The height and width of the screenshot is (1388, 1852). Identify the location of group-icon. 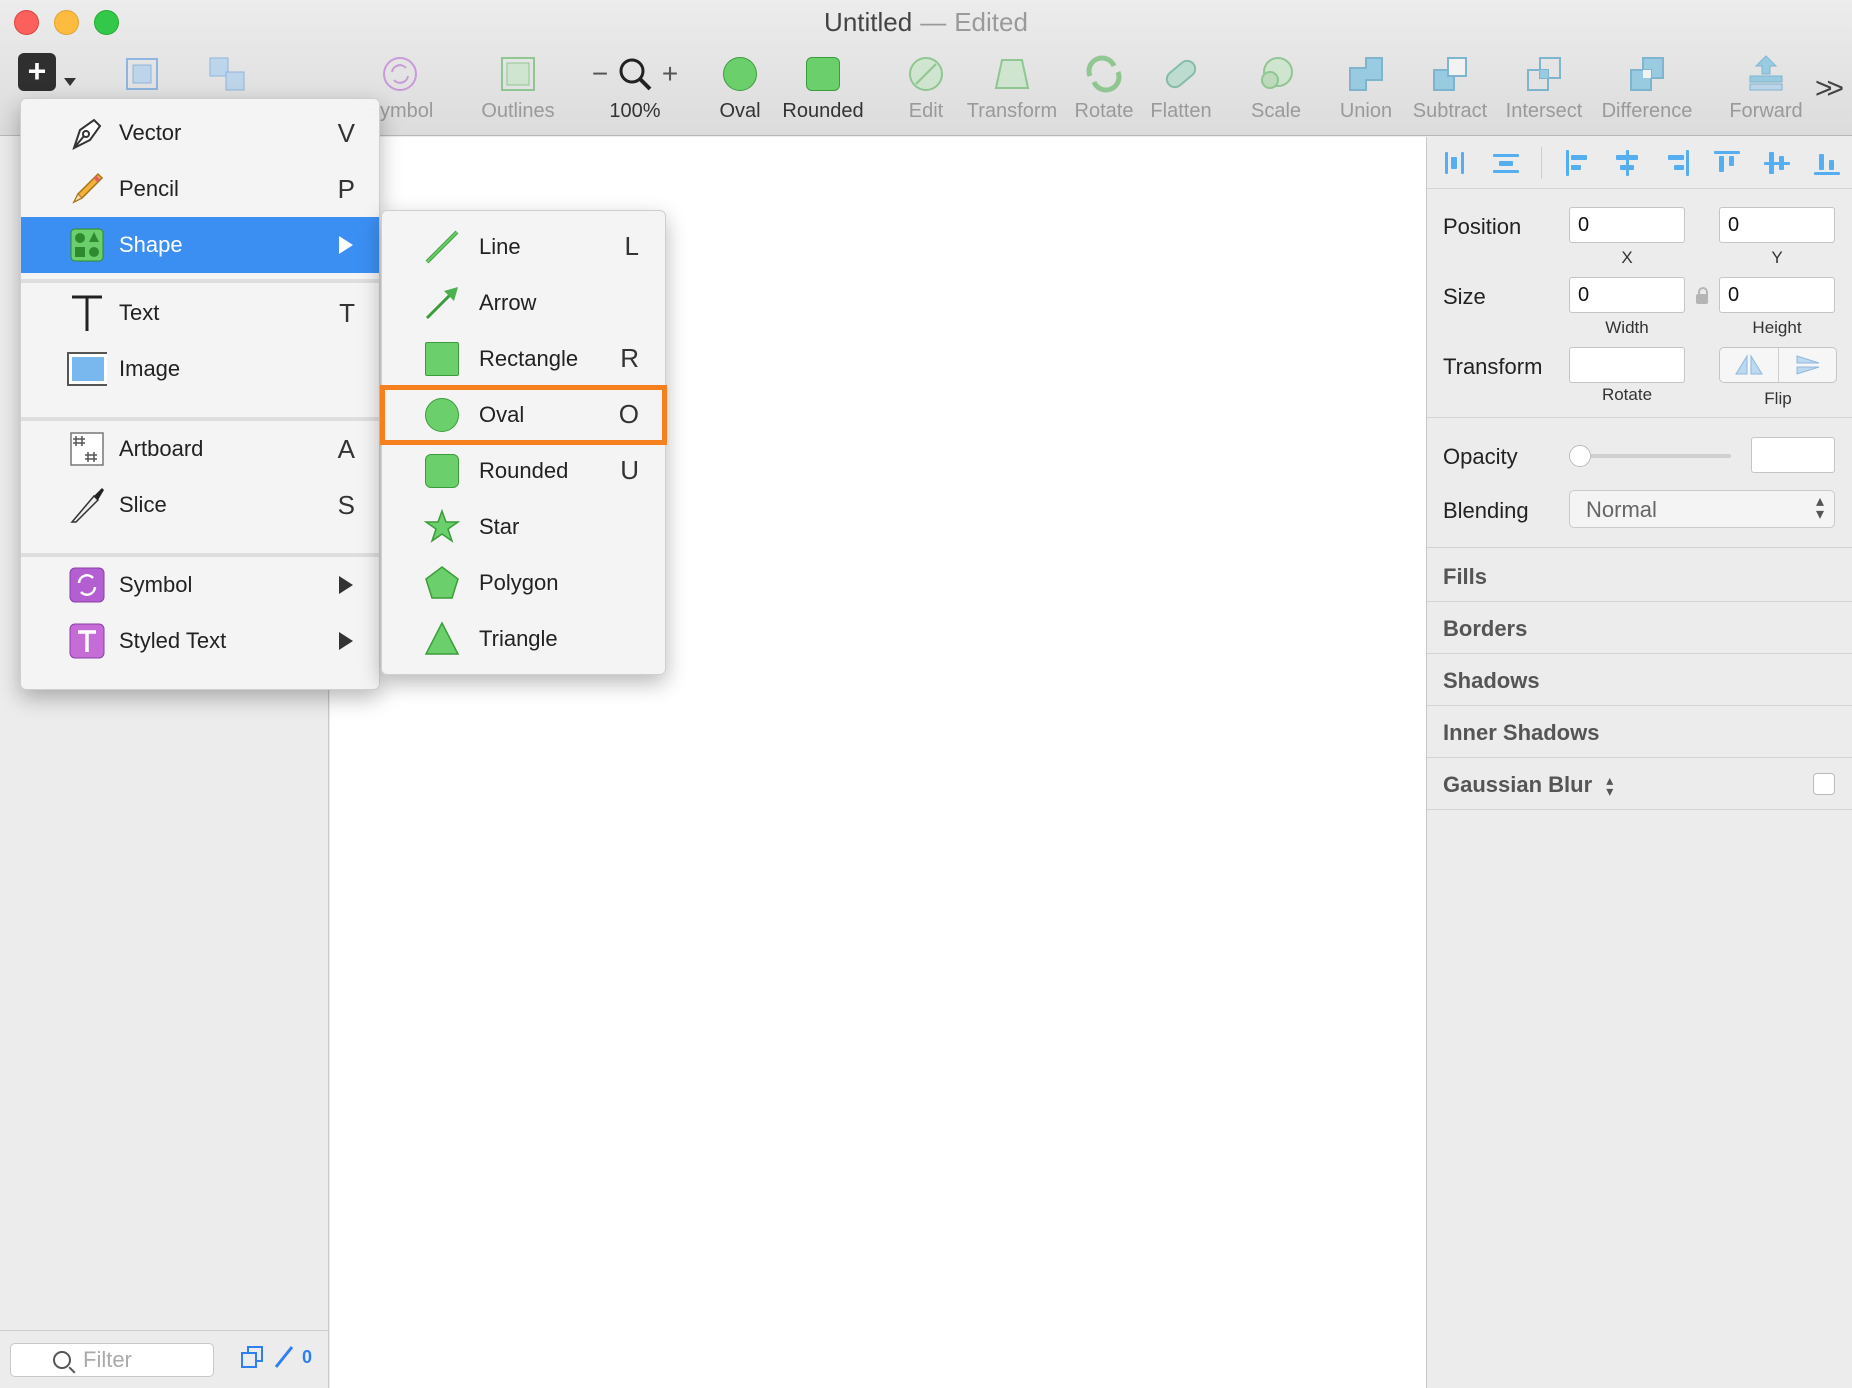
(142, 74).